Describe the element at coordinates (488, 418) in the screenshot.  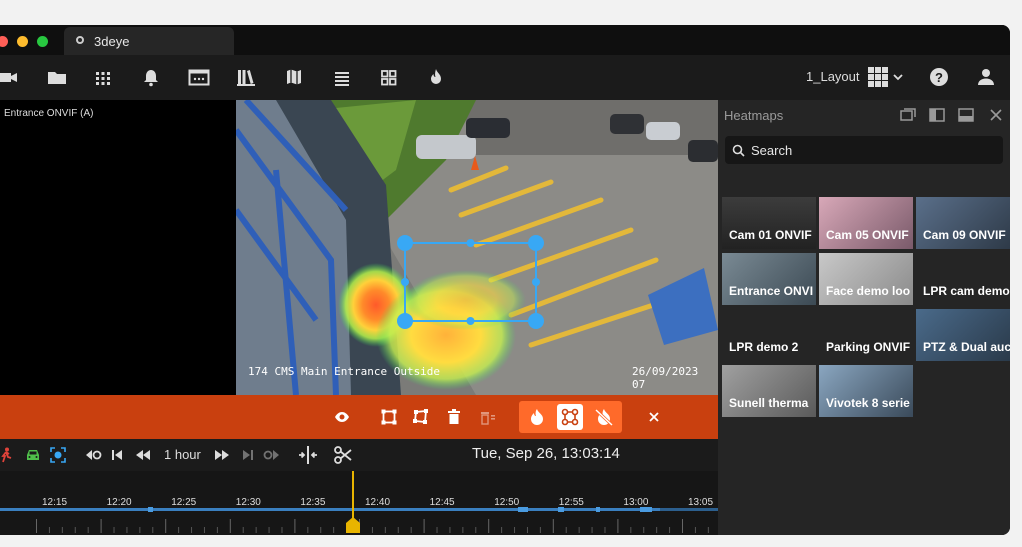
I see `delete-all-icon` at that location.